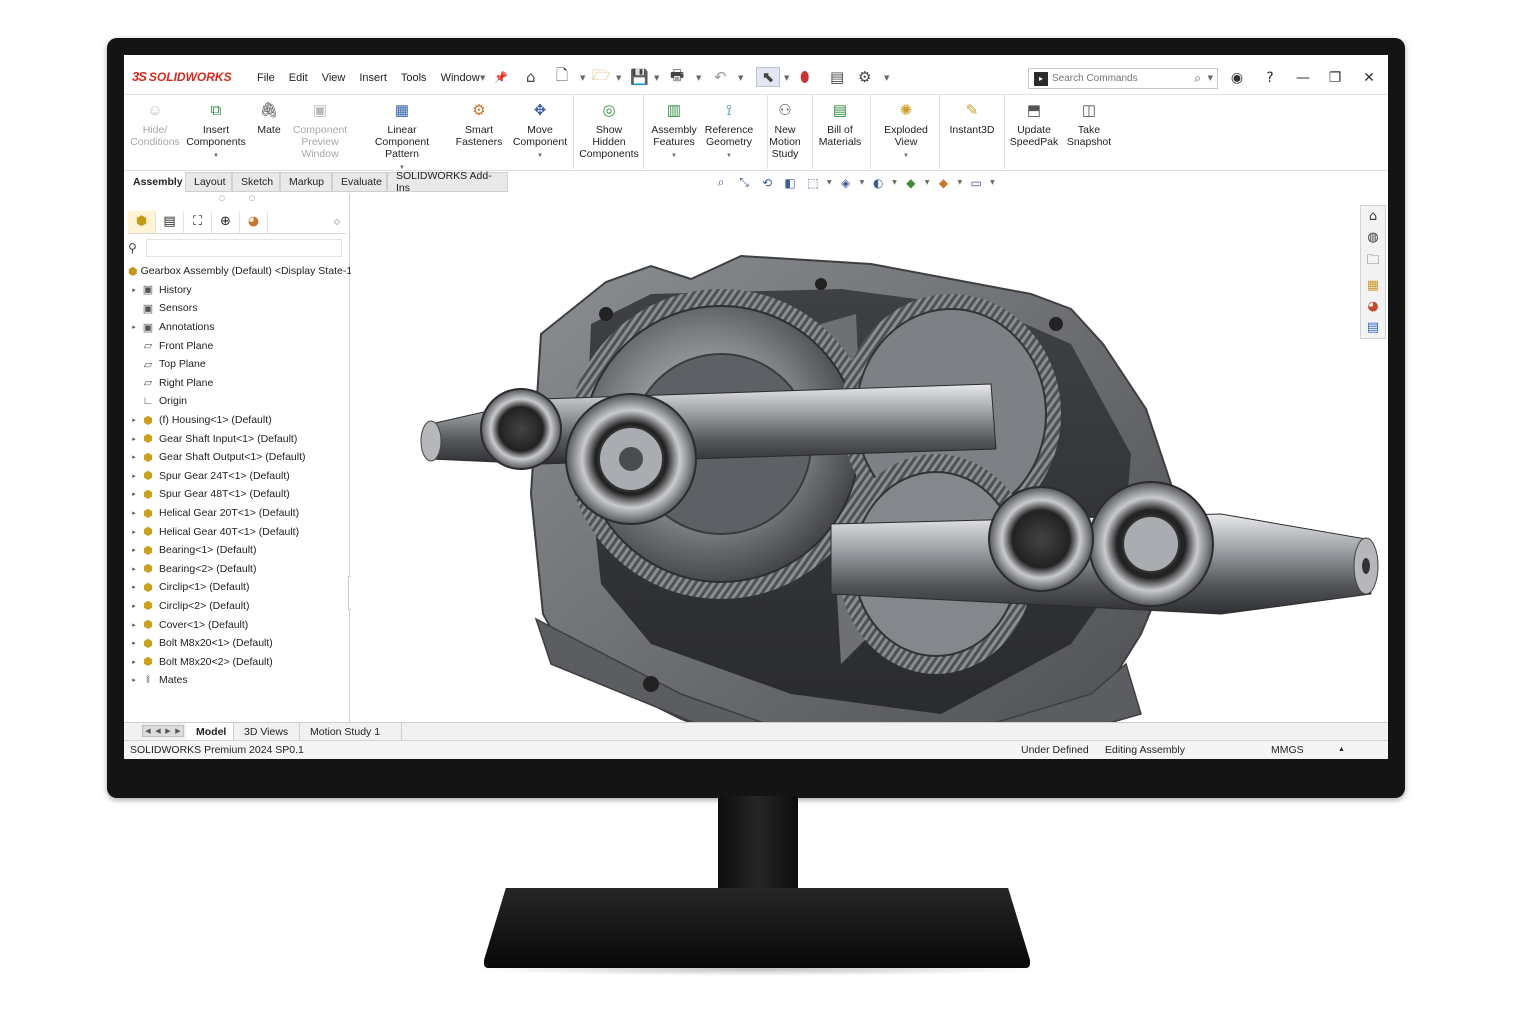  Describe the element at coordinates (804, 77) in the screenshot. I see `rebuild-icon: ⬮` at that location.